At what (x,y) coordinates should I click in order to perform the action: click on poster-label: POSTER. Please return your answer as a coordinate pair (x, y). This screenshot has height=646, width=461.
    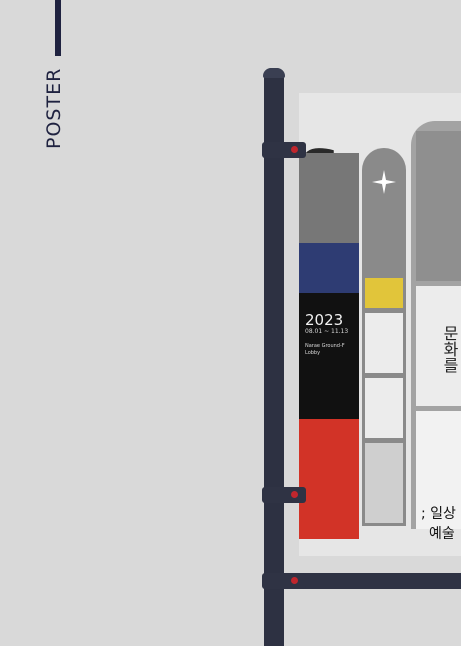
    Looking at the image, I should click on (54, 108).